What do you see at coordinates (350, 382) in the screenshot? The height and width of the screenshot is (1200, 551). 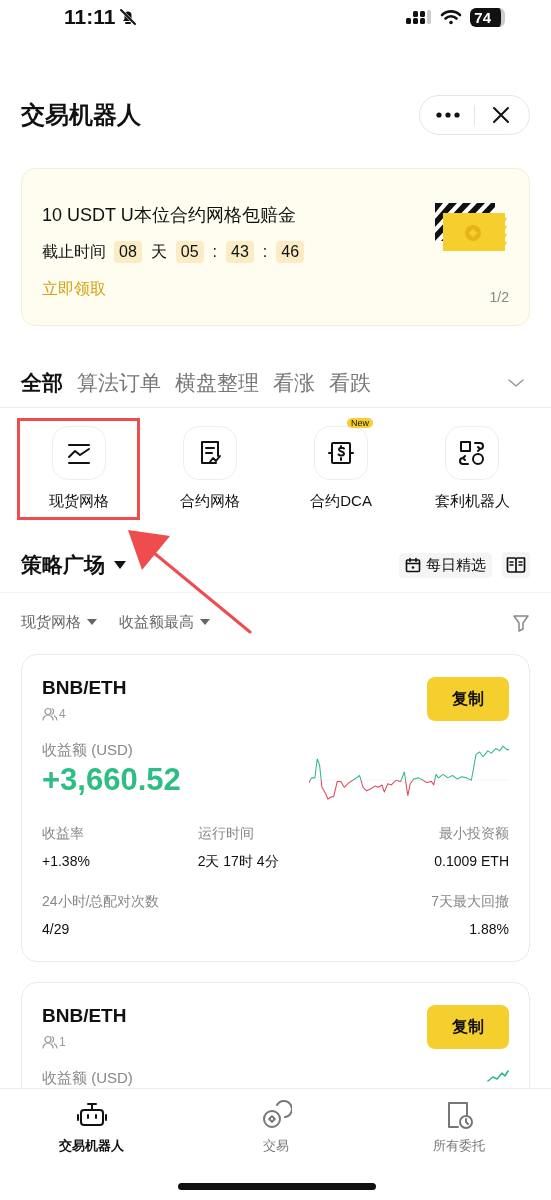 I see `filter-tab: 看跌` at bounding box center [350, 382].